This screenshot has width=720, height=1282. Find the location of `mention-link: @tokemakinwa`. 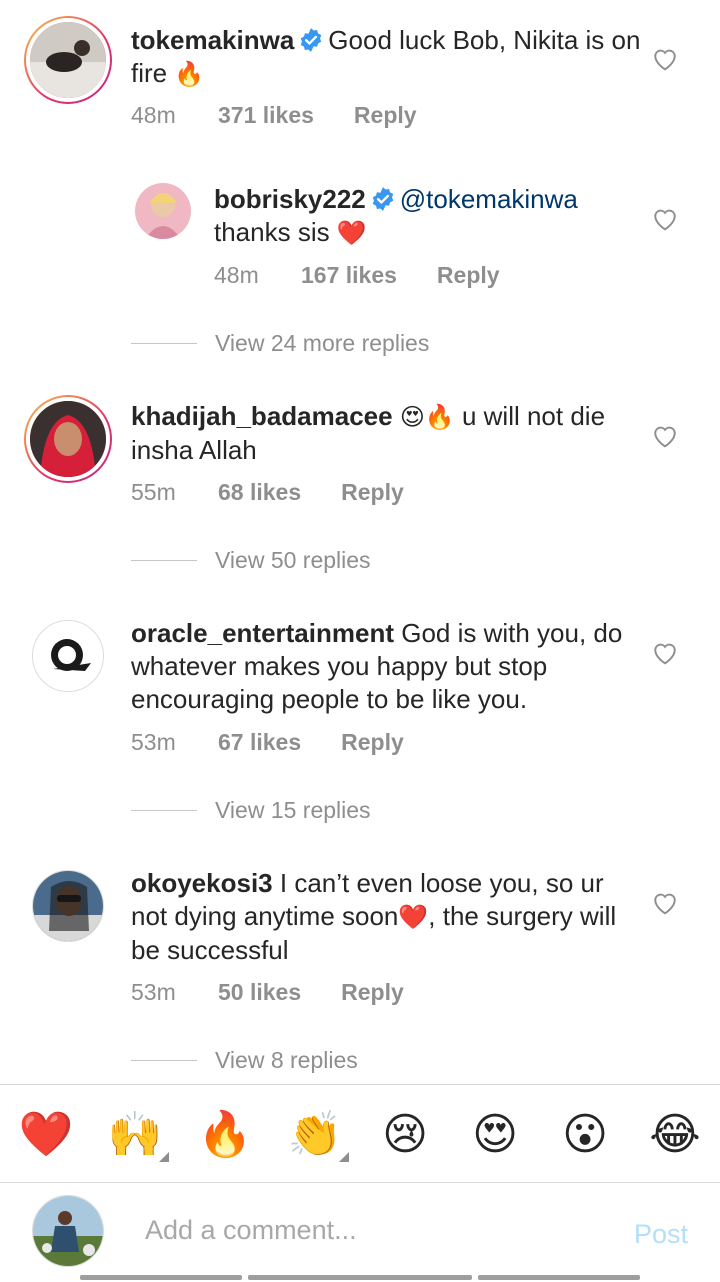

mention-link: @tokemakinwa is located at coordinates (489, 199).